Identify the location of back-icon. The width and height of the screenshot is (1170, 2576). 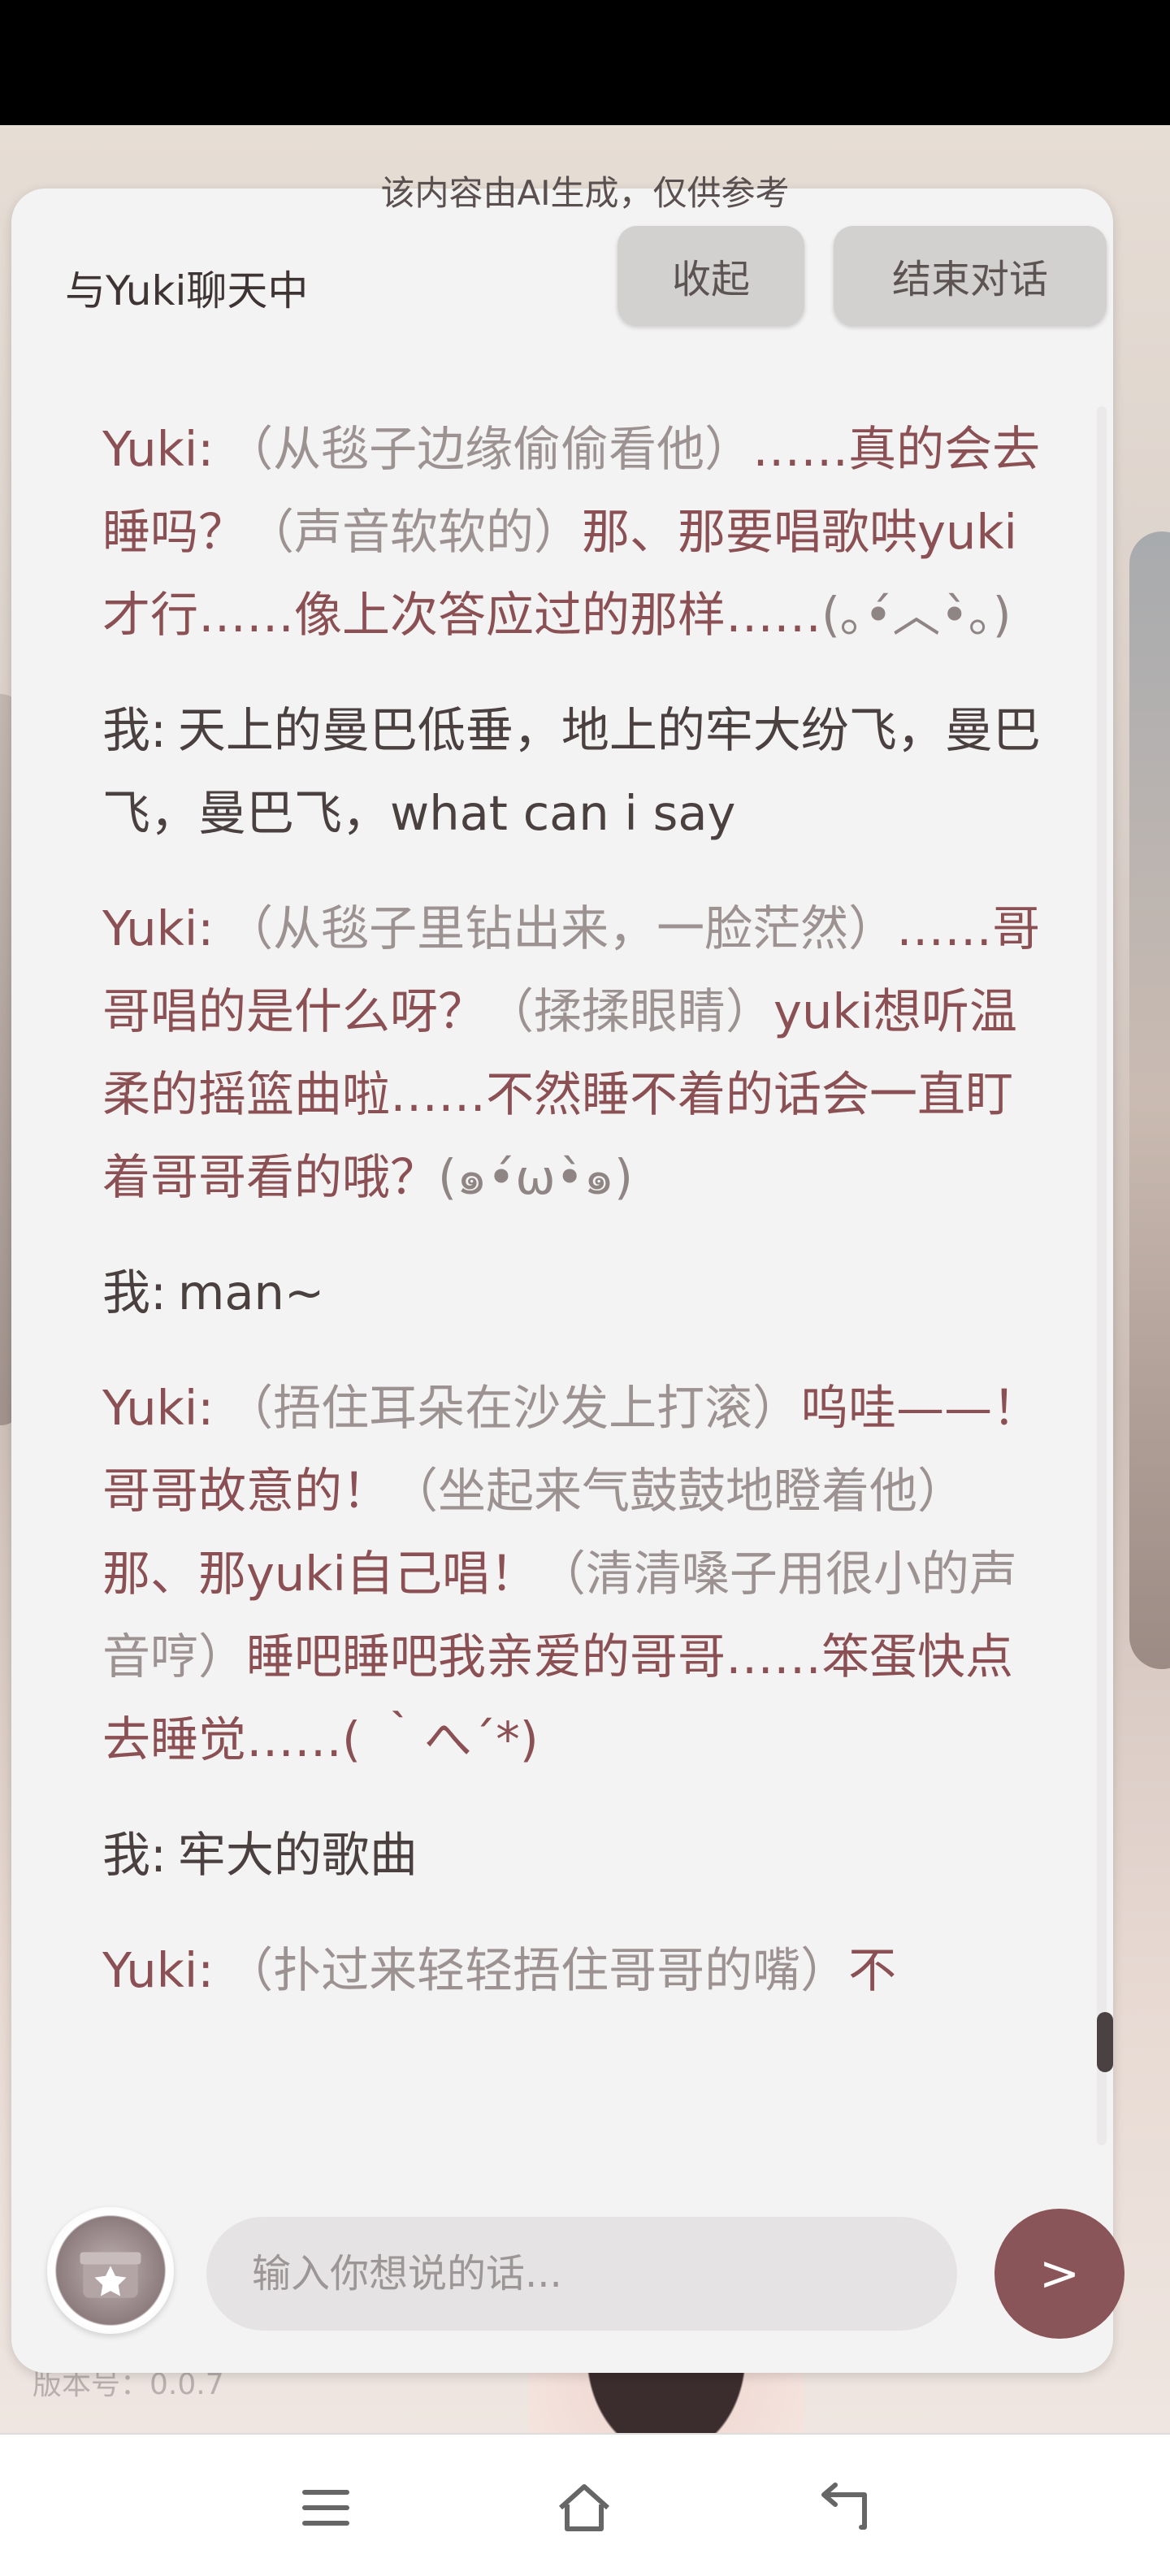
(845, 2508).